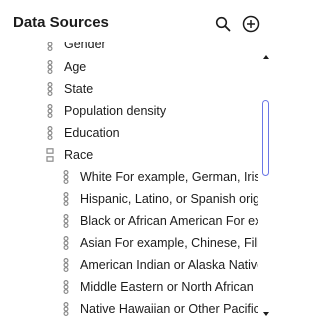 This screenshot has width=320, height=319. Describe the element at coordinates (115, 111) in the screenshot. I see `field-label: Population density` at that location.